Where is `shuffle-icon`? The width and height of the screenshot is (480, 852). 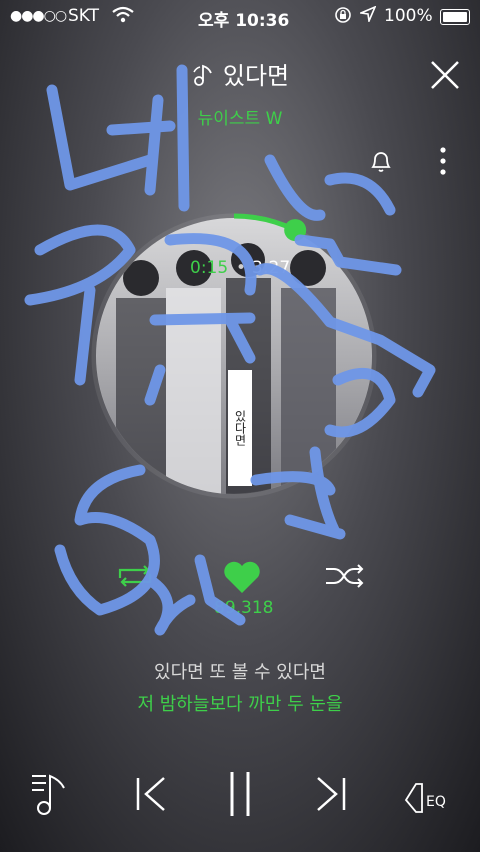
shuffle-icon is located at coordinates (345, 576).